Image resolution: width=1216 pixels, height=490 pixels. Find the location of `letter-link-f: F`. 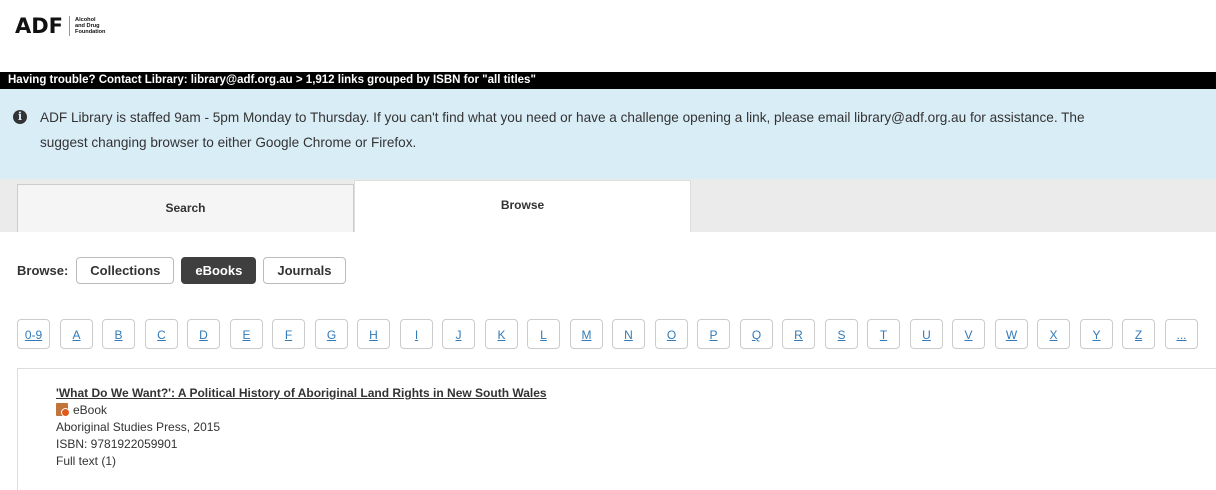

letter-link-f: F is located at coordinates (288, 334).